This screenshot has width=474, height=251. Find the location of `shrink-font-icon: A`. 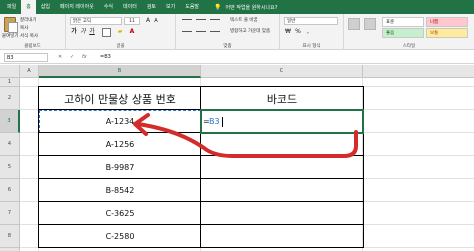

shrink-font-icon: A is located at coordinates (156, 21).